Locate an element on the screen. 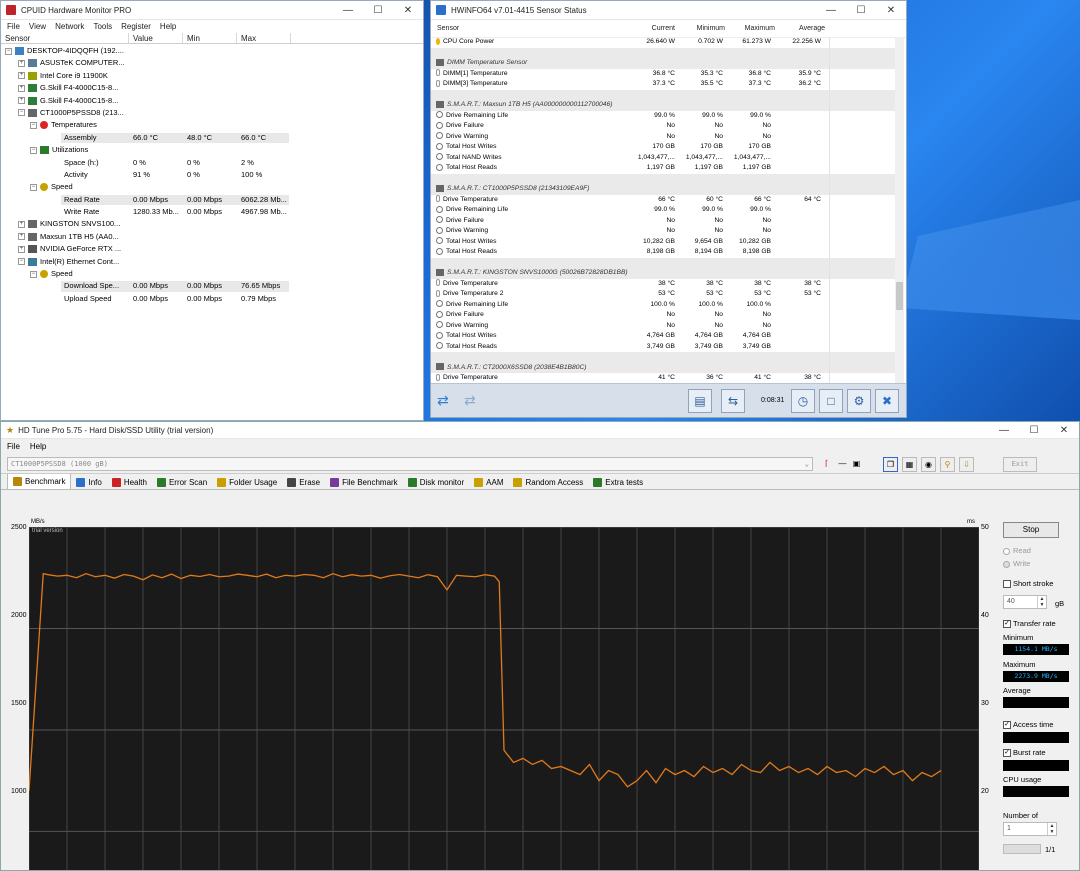  col-average: Average is located at coordinates (809, 28).